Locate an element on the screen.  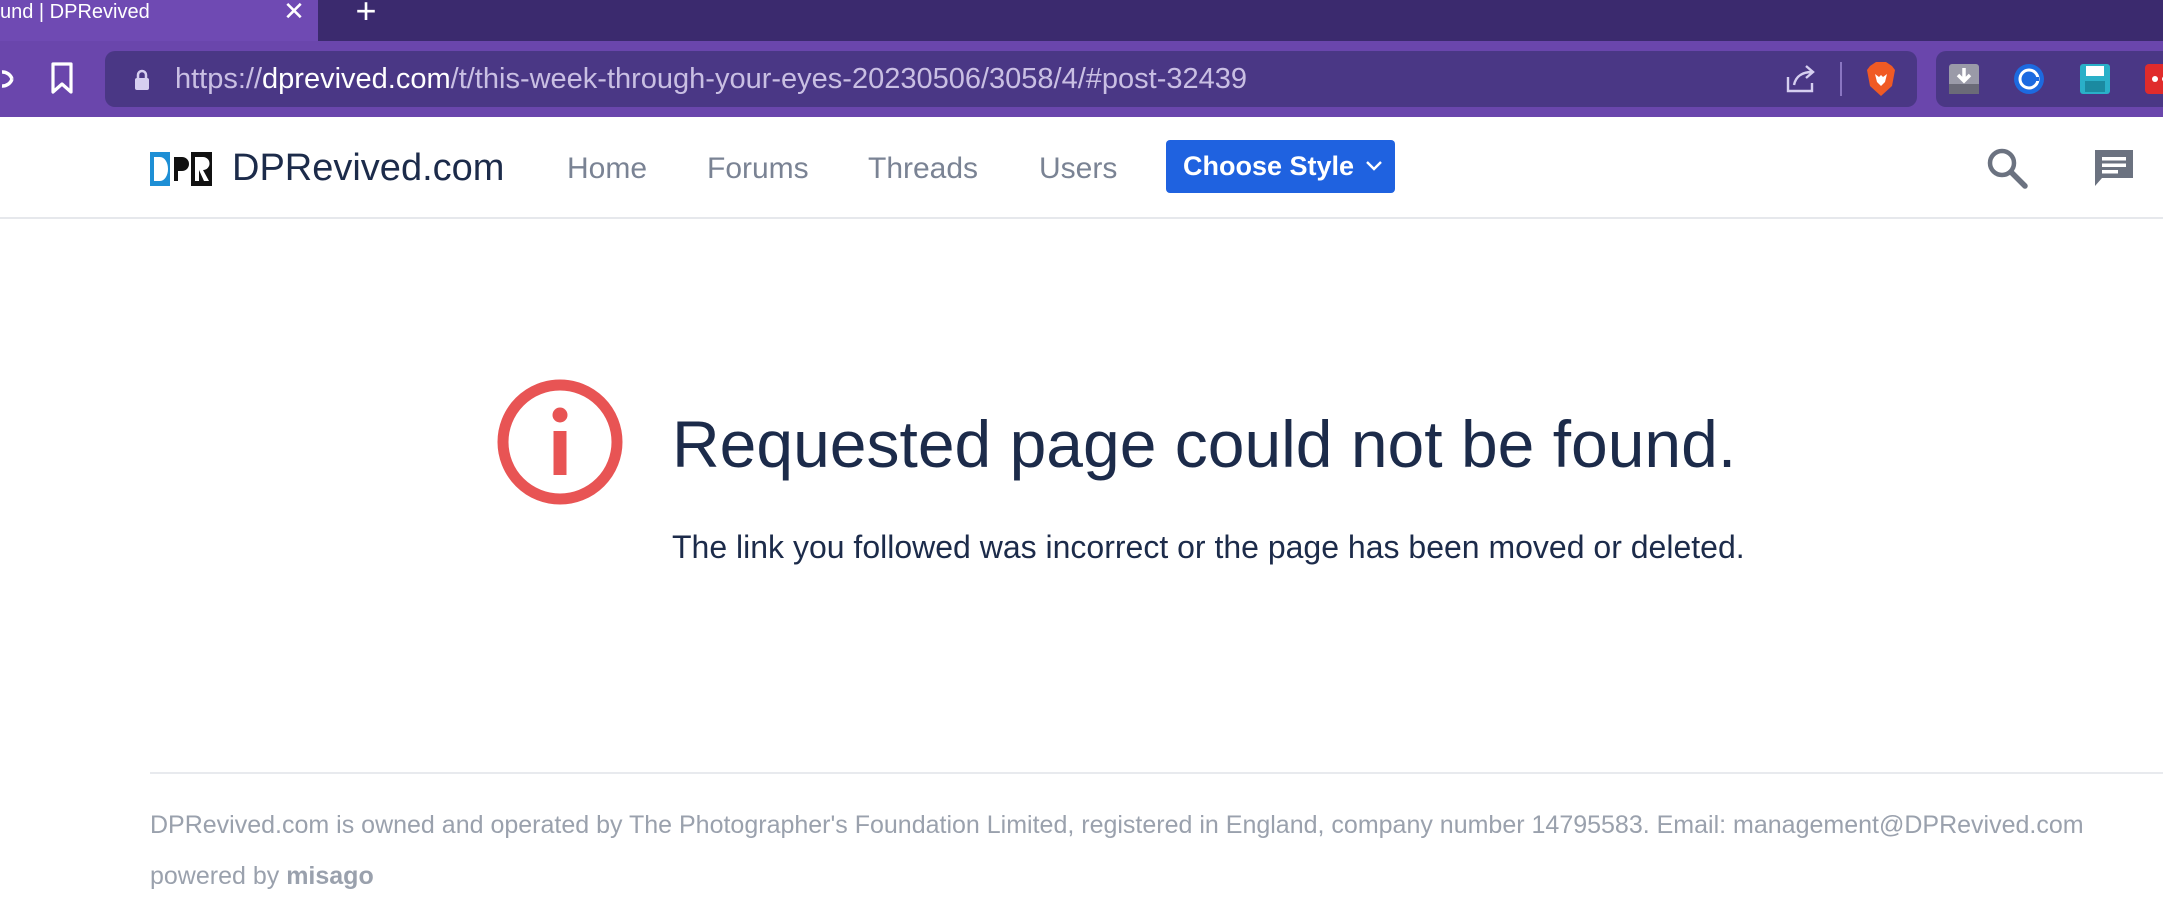
url-scheme: https:// is located at coordinates (219, 79).